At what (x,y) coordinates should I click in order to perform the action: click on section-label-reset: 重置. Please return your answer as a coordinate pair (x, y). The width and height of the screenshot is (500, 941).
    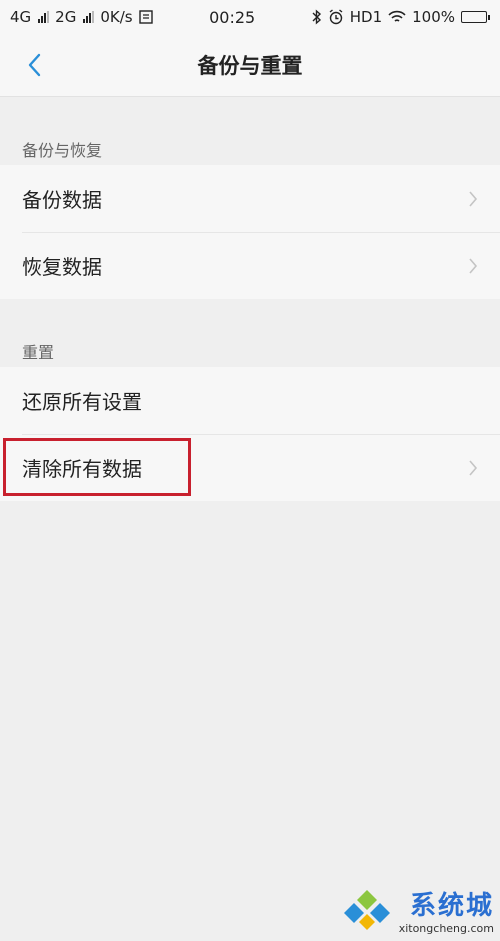
    Looking at the image, I should click on (38, 352).